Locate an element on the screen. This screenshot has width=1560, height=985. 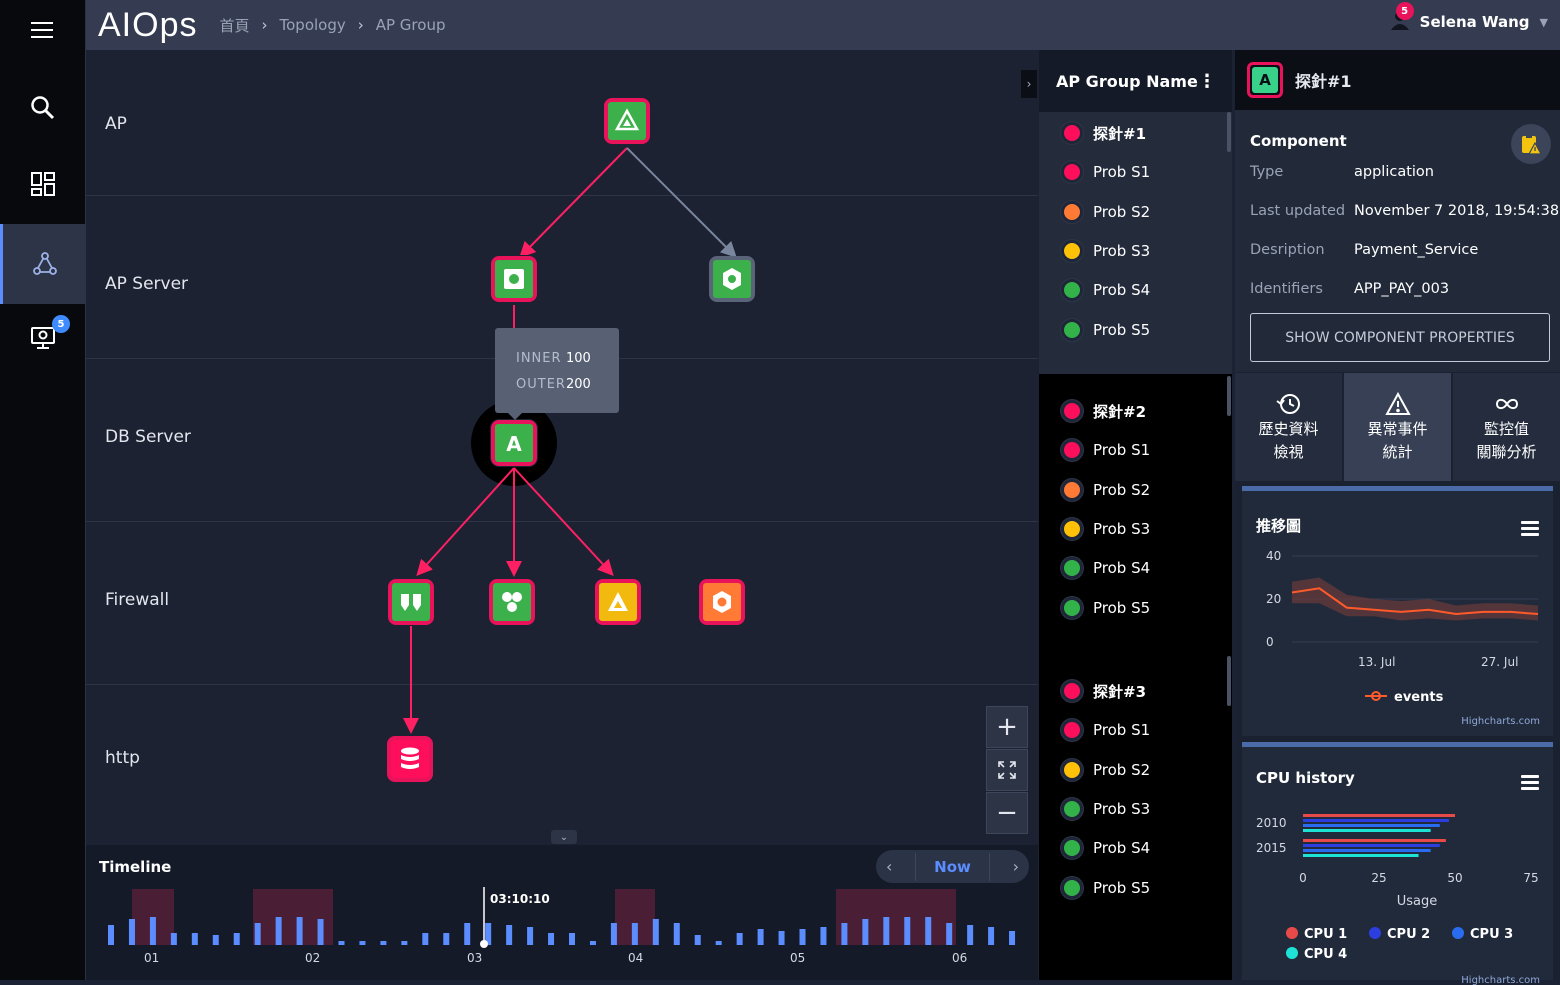
probe-label: 探針#3 is located at coordinates (1120, 691).